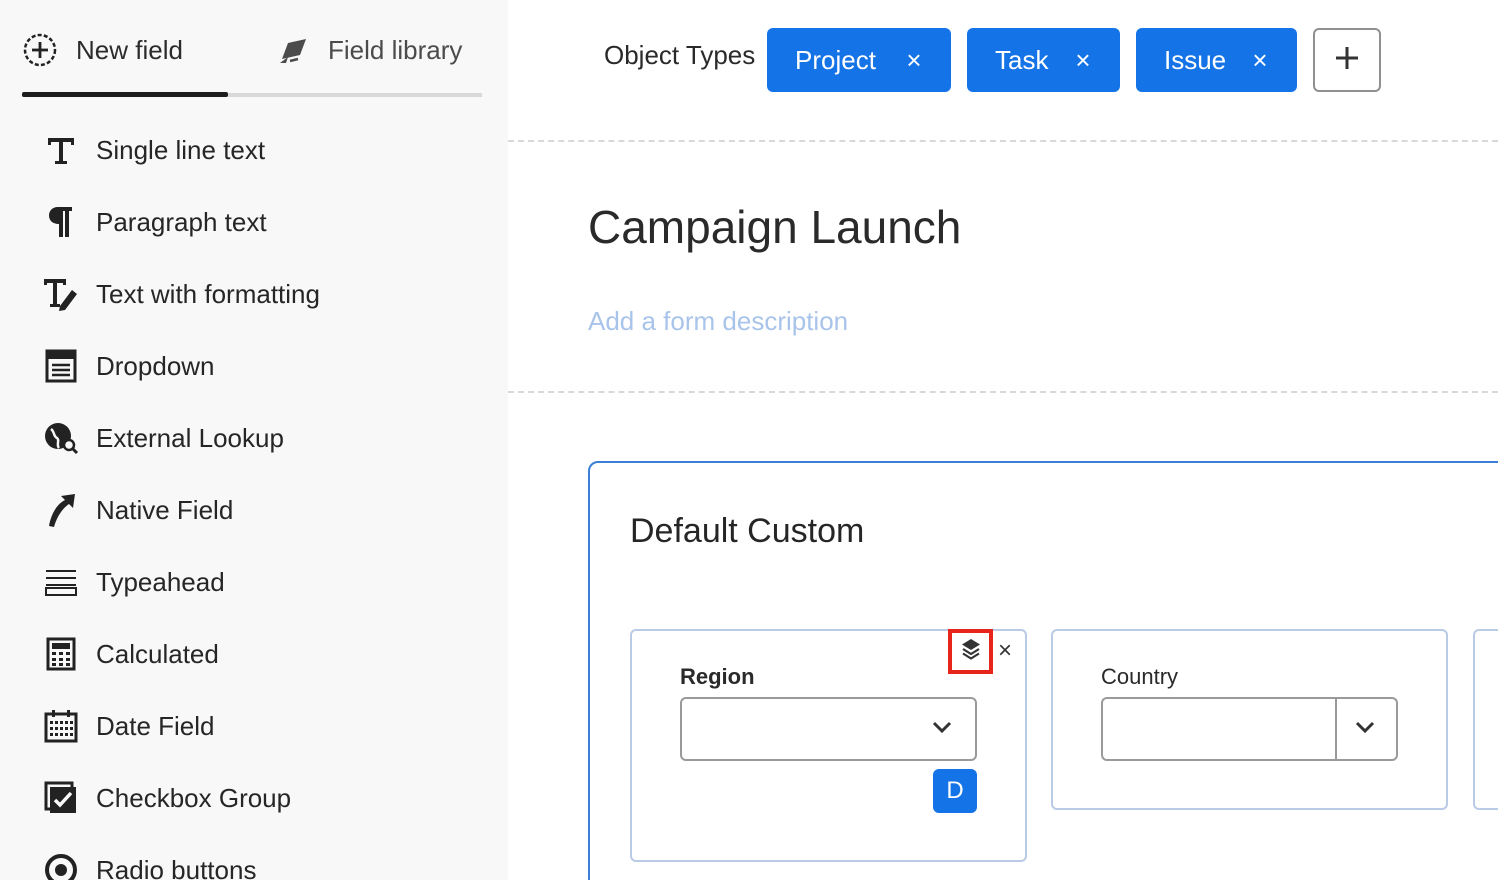 This screenshot has width=1498, height=880. What do you see at coordinates (828, 729) in the screenshot?
I see `region-select` at bounding box center [828, 729].